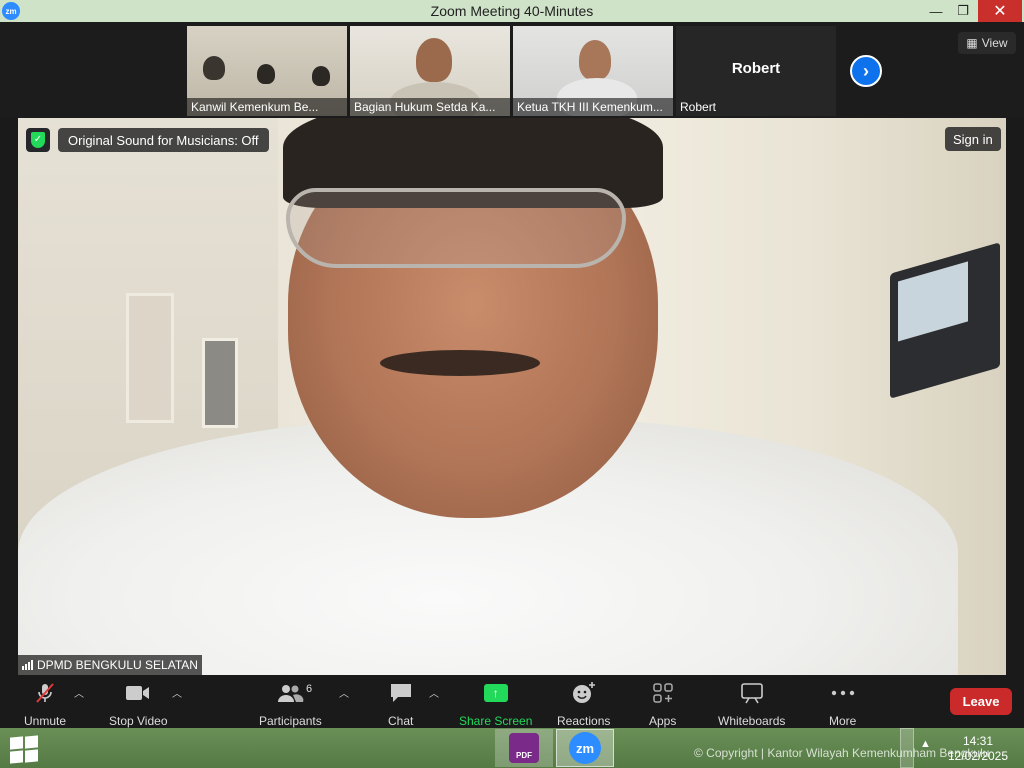  Describe the element at coordinates (756, 68) in the screenshot. I see `participant-display-name: Robert` at that location.